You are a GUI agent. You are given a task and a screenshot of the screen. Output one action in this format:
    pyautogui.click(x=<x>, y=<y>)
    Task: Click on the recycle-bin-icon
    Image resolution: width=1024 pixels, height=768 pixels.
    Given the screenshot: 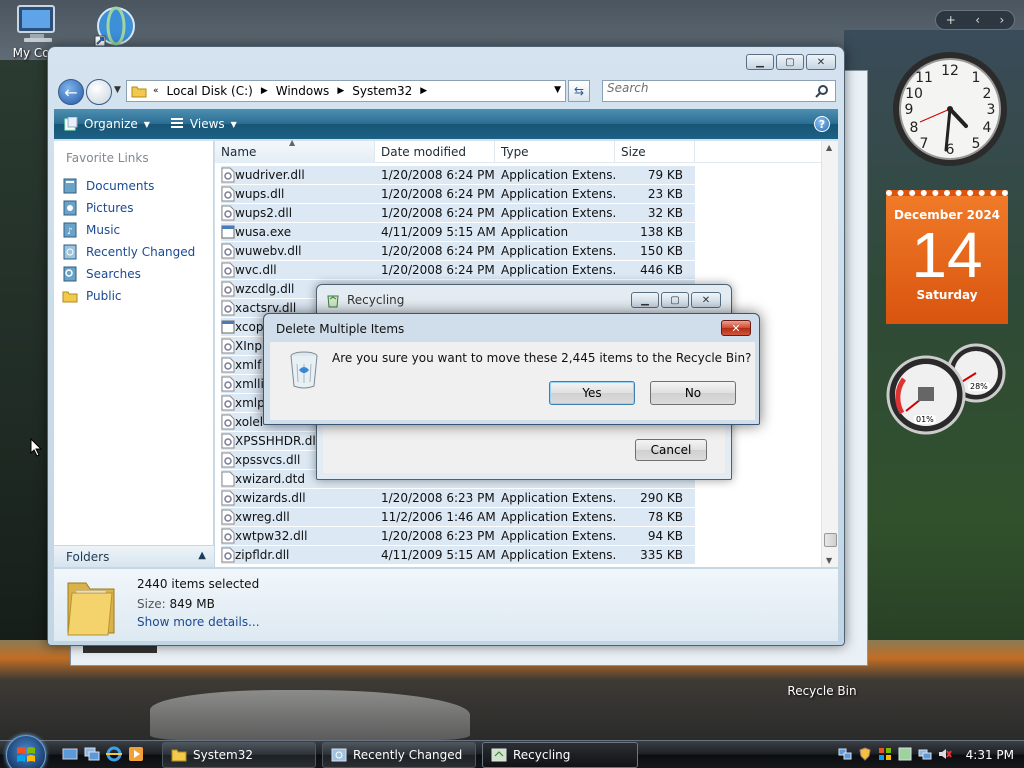 What is the action you would take?
    pyautogui.click(x=304, y=370)
    